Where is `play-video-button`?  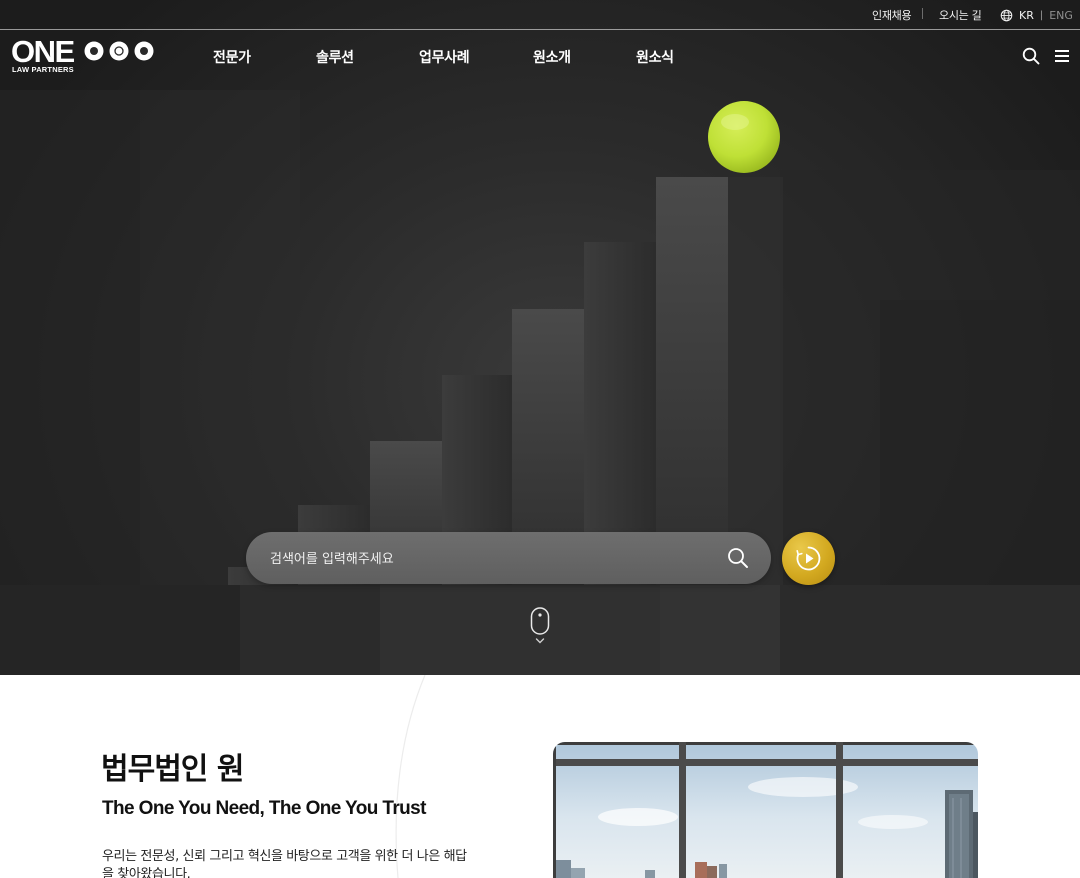
play-video-button is located at coordinates (808, 558).